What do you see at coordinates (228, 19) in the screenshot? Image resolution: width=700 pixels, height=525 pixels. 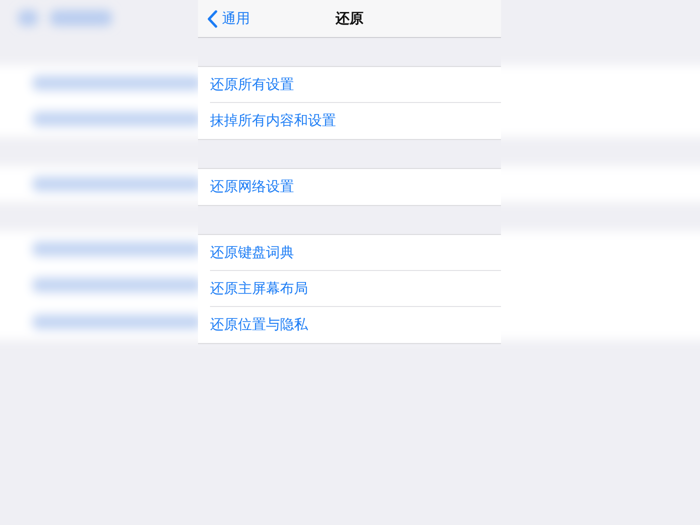 I see `back-button: 通用` at bounding box center [228, 19].